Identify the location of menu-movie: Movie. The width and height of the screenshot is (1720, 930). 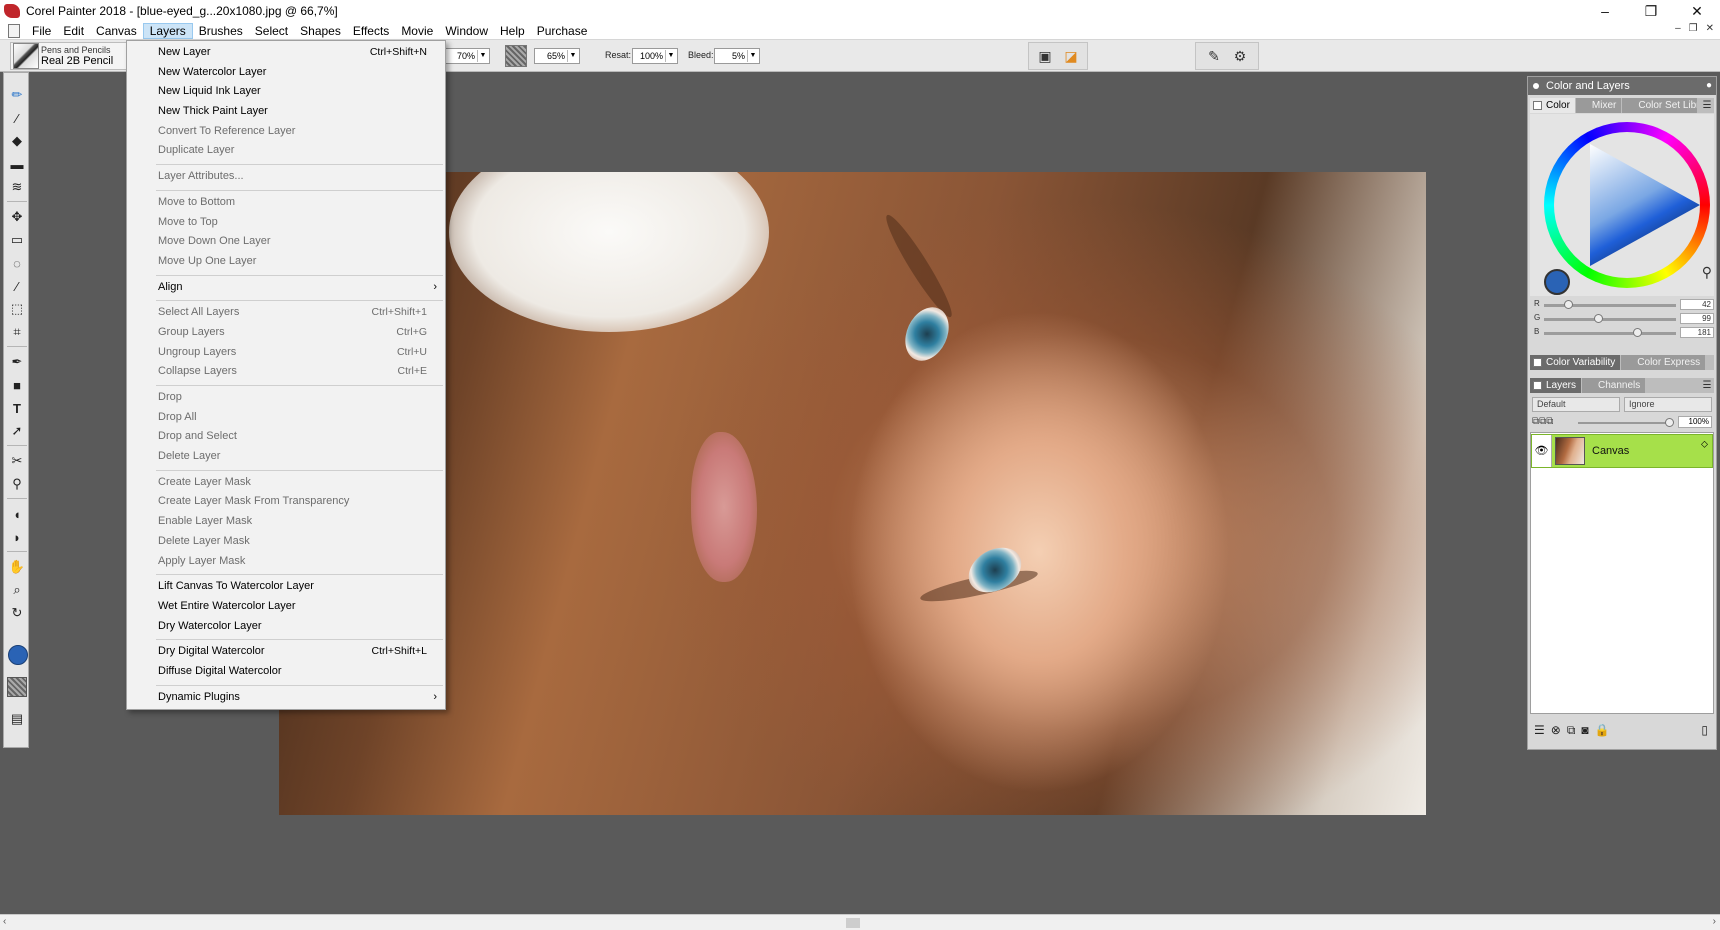
(417, 31).